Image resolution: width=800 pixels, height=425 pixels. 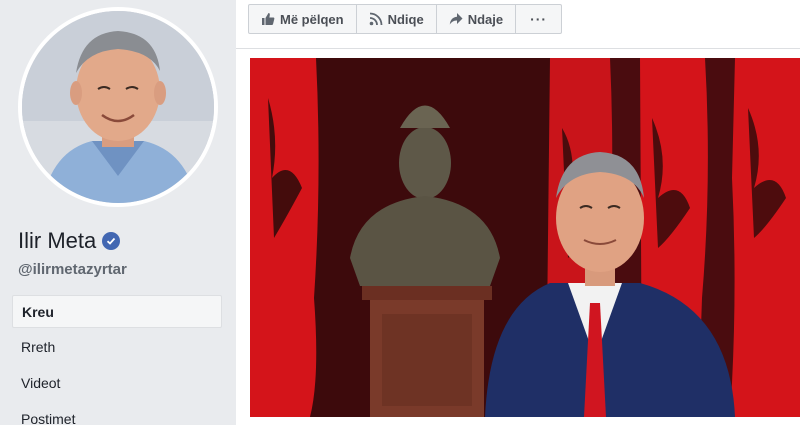 What do you see at coordinates (456, 19) in the screenshot?
I see `share-arrow-icon` at bounding box center [456, 19].